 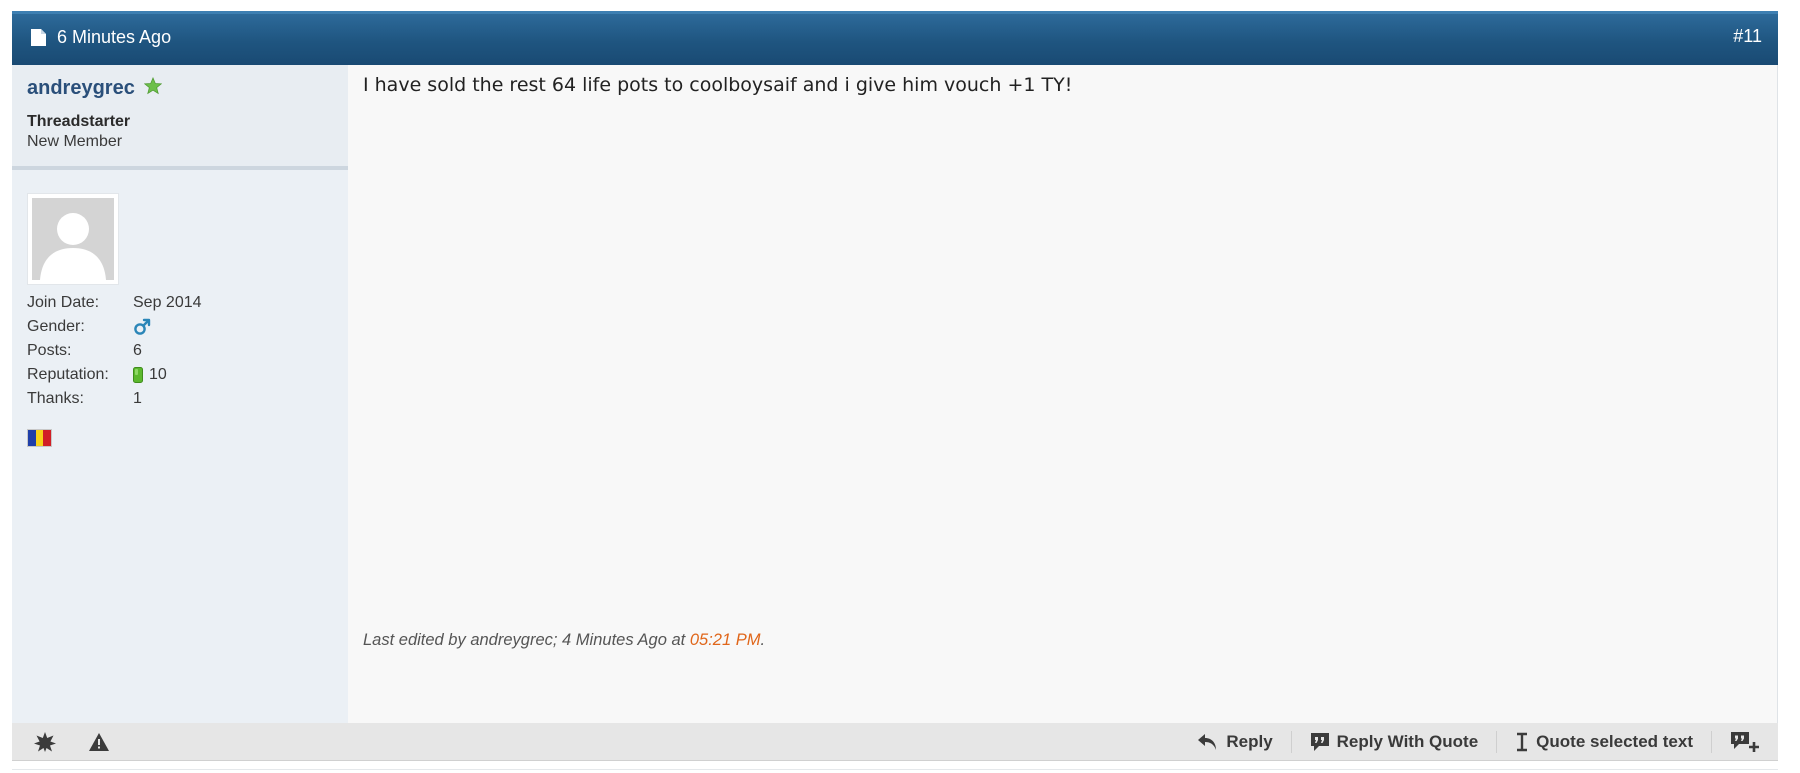 I want to click on multi-quote-button, so click(x=1744, y=742).